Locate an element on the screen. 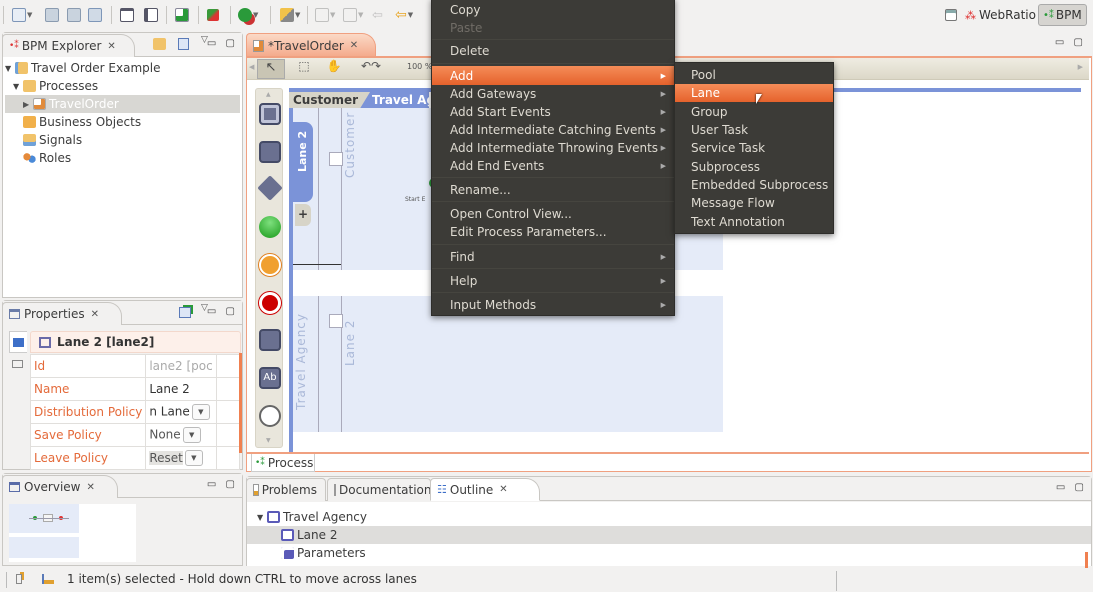 This screenshot has width=1093, height=592. gateway-tool-icon is located at coordinates (270, 188).